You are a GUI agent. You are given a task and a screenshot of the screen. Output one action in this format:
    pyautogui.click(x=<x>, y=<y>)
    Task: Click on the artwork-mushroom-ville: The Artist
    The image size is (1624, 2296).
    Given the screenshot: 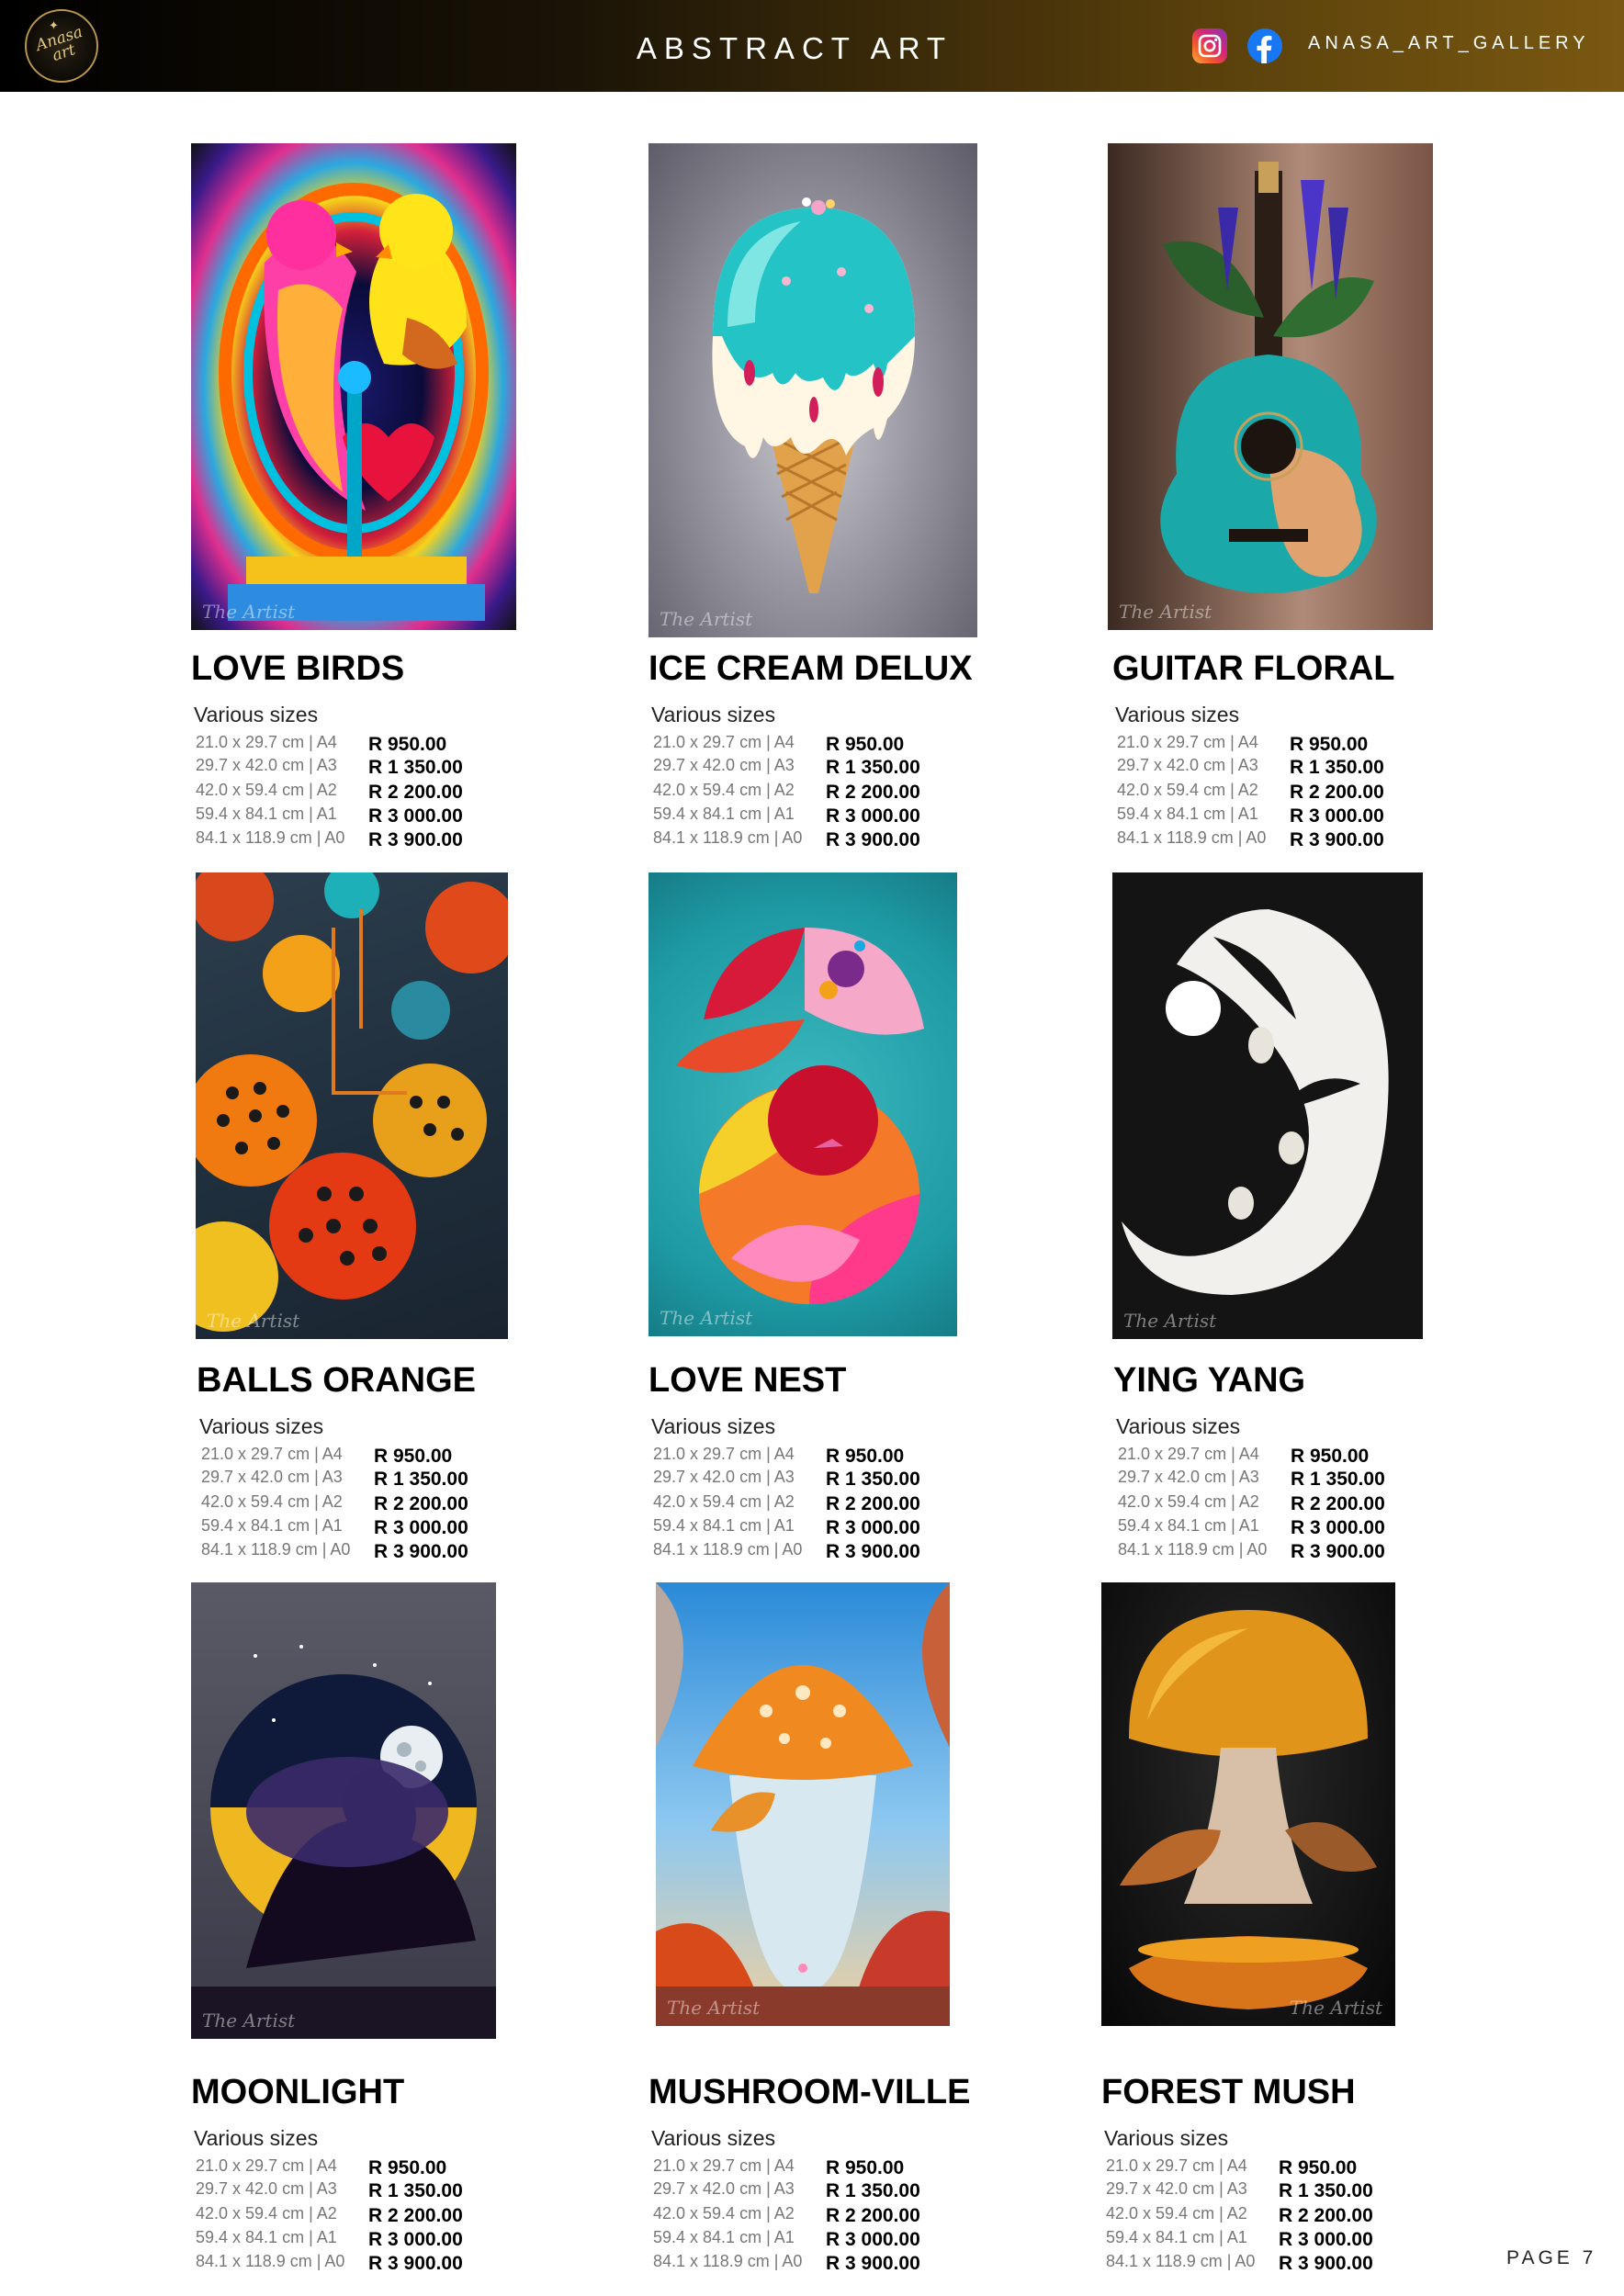 What is the action you would take?
    pyautogui.click(x=803, y=1804)
    